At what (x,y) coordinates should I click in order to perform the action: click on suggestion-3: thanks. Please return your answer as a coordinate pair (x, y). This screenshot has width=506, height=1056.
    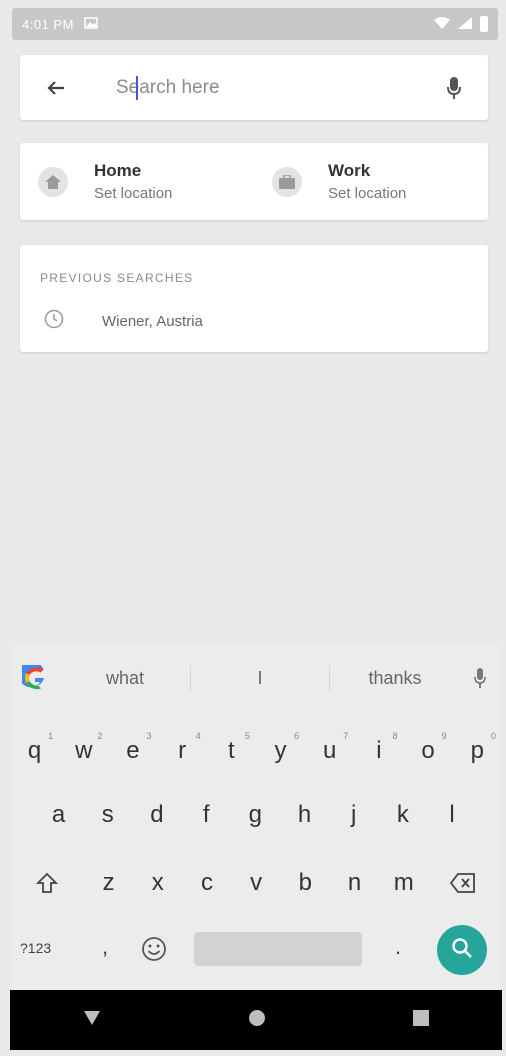
    Looking at the image, I should click on (395, 678).